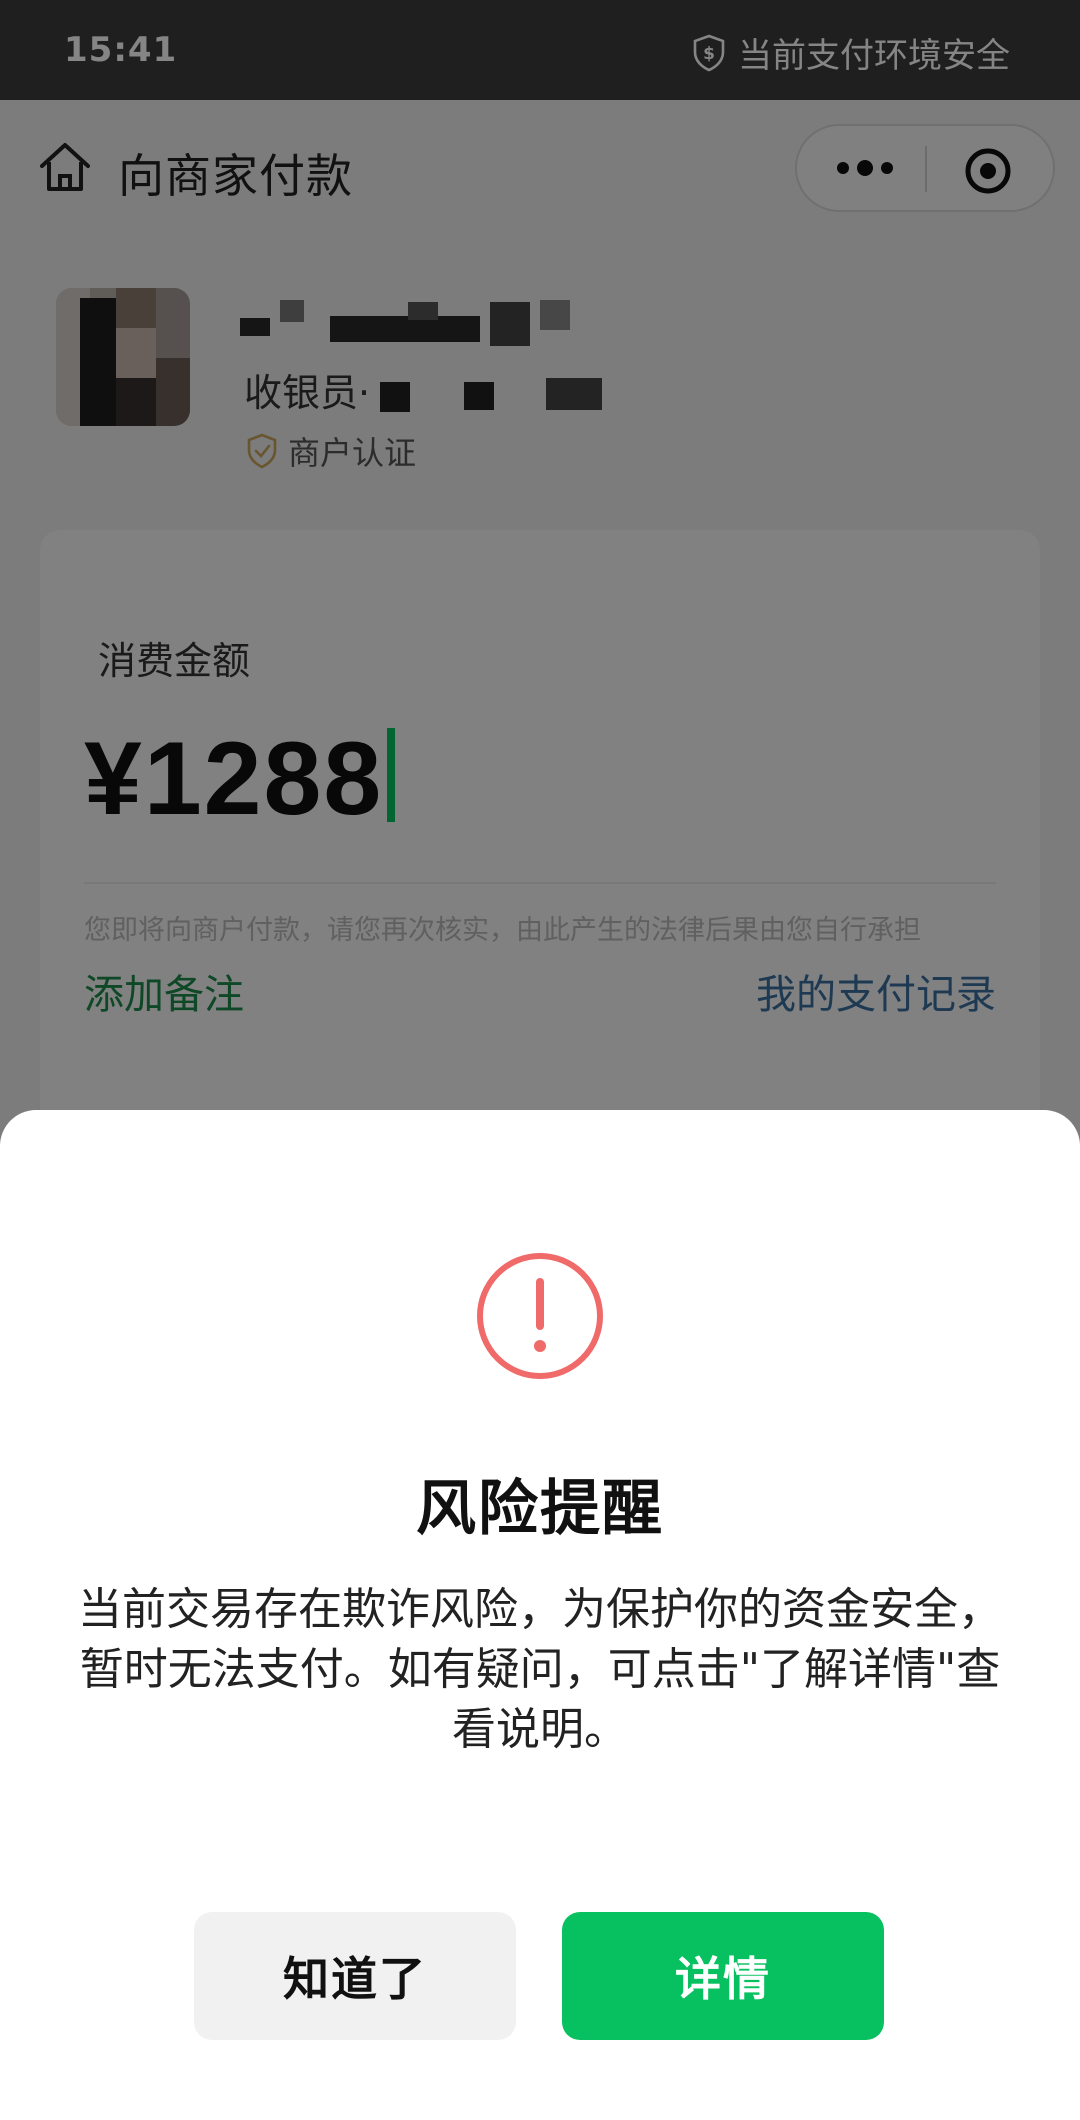 The width and height of the screenshot is (1080, 2120). Describe the element at coordinates (723, 1976) in the screenshot. I see `details-button: 详情` at that location.